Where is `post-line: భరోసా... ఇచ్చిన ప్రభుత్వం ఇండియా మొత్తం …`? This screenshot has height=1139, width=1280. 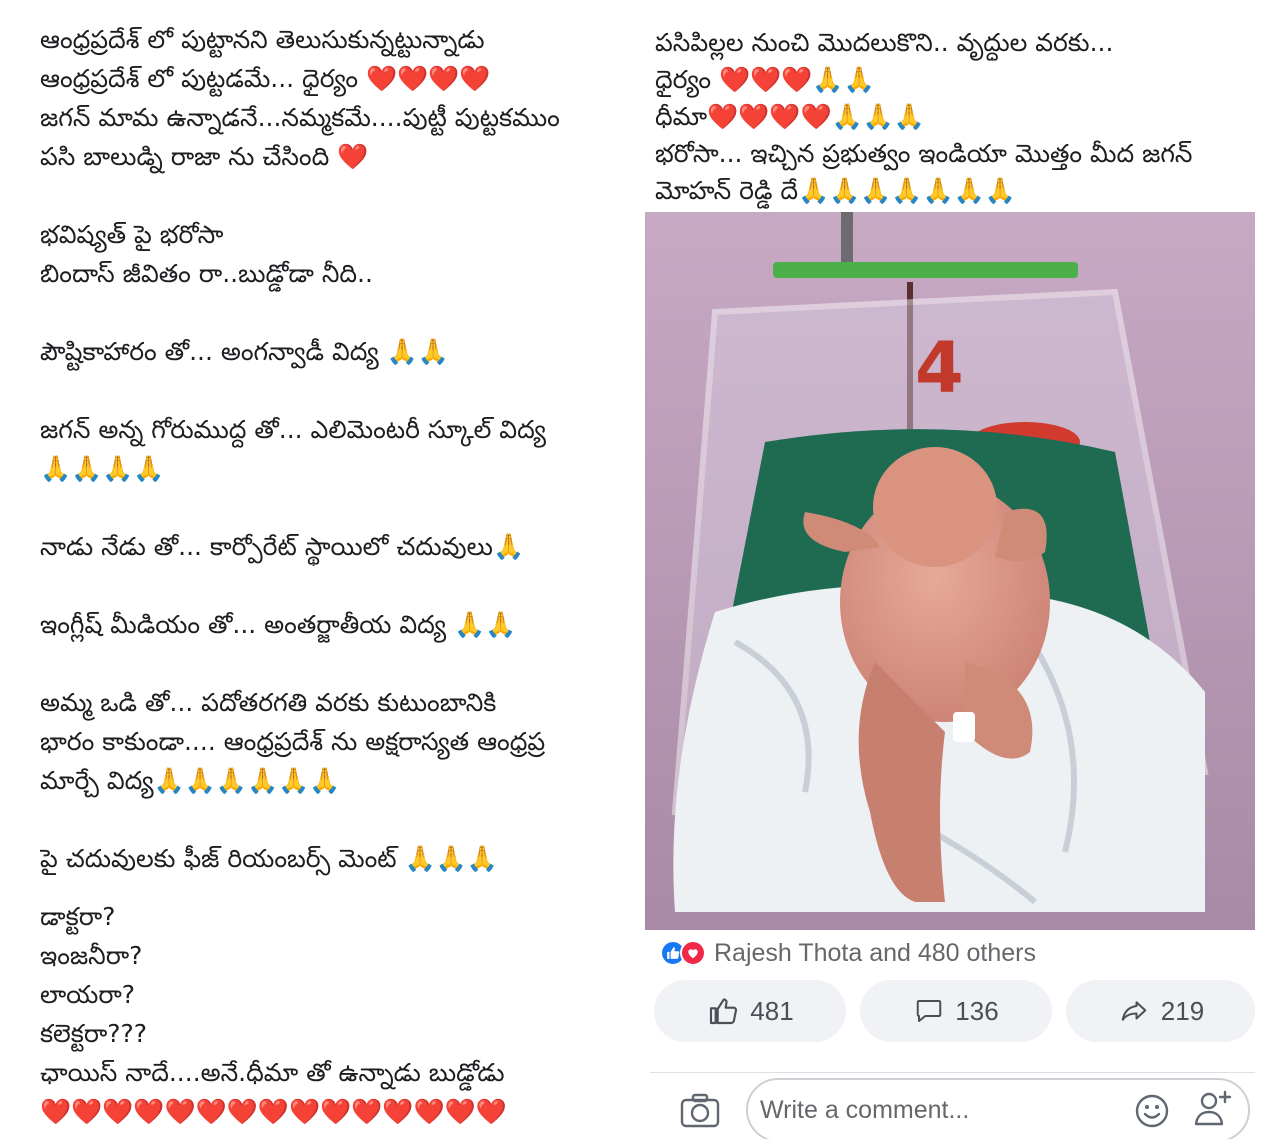
post-line: భరోసా... ఇచ్చిన ప్రభుత్వం ఇండియా మొత్తం … is located at coordinates (924, 153).